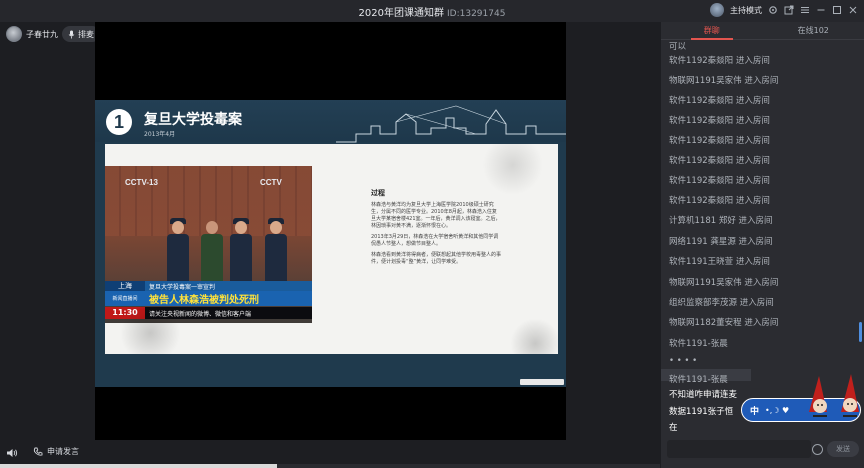 The image size is (864, 468). I want to click on ime-mascot-icon, so click(834, 396).